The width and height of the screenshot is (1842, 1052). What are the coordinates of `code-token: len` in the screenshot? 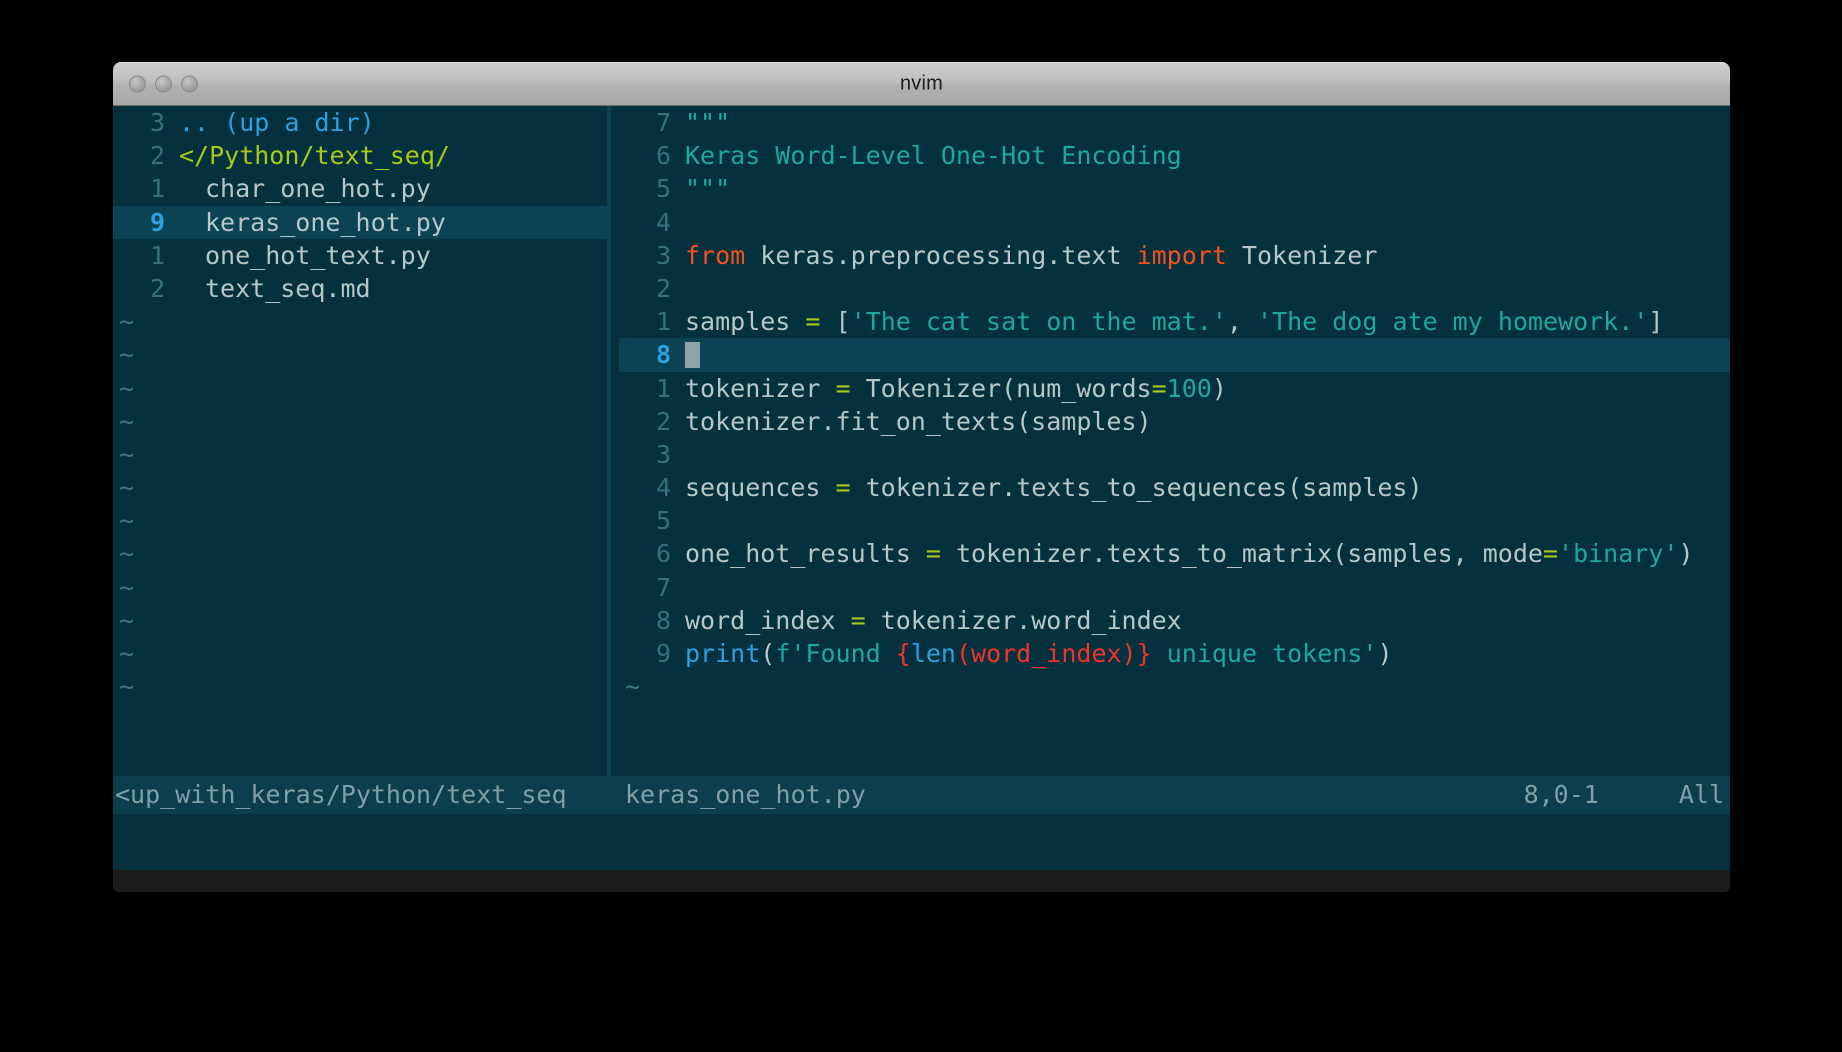 It's located at (933, 653).